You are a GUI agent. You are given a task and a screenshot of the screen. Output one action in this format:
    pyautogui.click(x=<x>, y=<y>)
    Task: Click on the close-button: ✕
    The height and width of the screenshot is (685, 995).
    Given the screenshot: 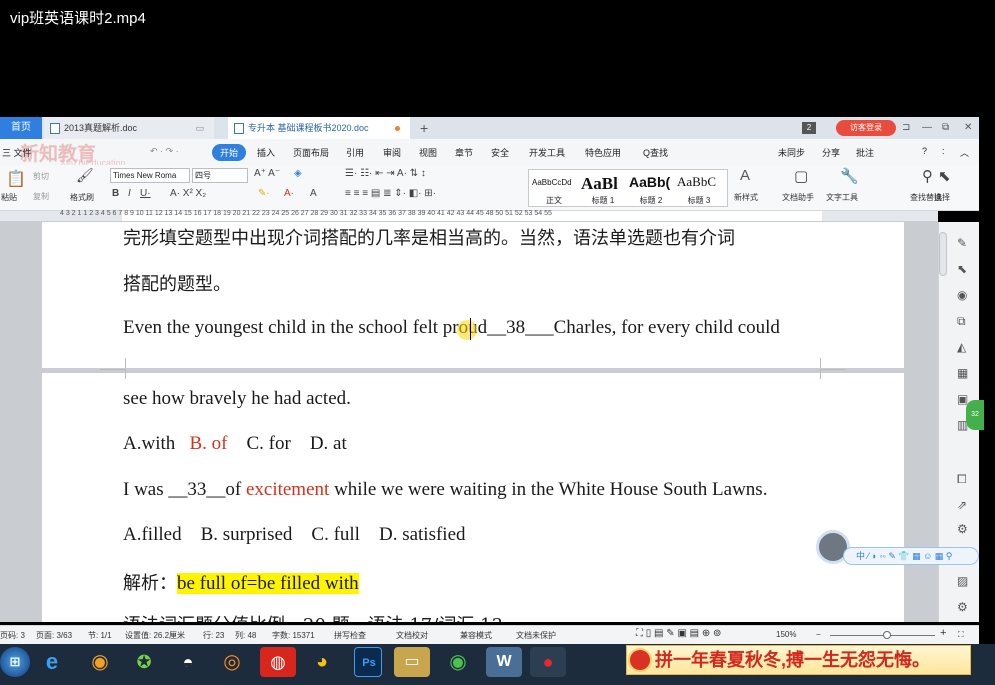 What is the action you would take?
    pyautogui.click(x=968, y=128)
    